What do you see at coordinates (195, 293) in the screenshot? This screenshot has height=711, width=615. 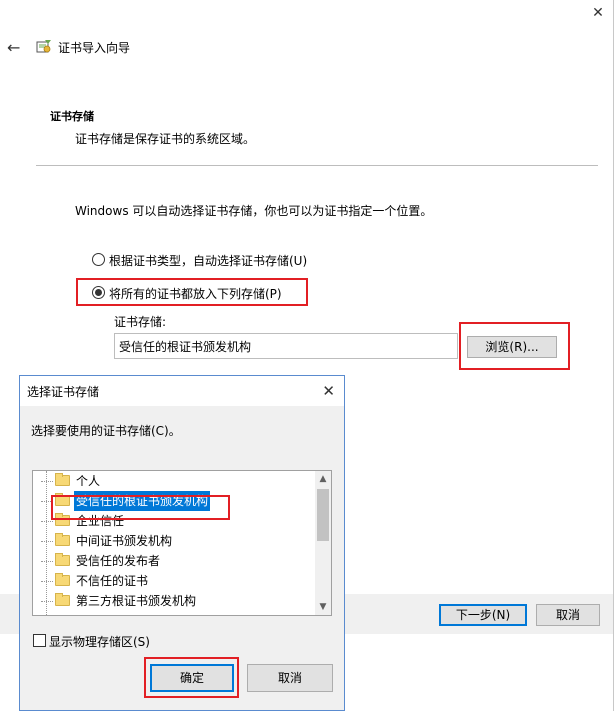 I see `radio-manual-store-label: 将所有的证书都放入下列存储(P)` at bounding box center [195, 293].